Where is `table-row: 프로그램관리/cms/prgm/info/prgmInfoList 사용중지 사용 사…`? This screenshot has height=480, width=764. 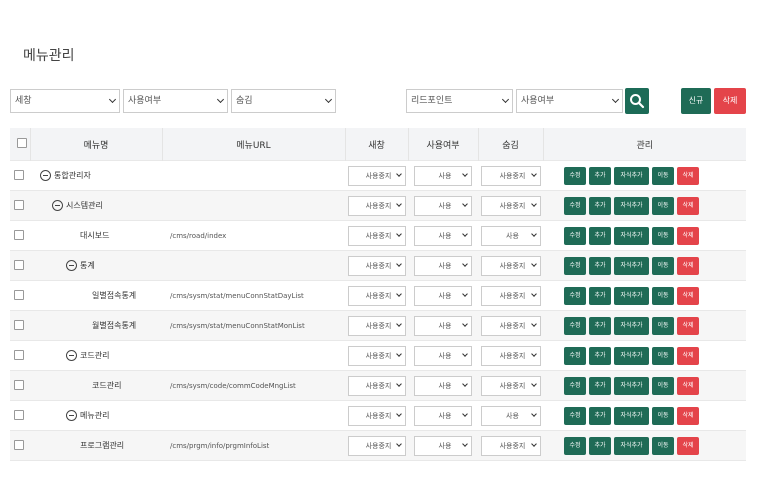 table-row: 프로그램관리/cms/prgm/info/prgmInfoList 사용중지 사용 사… is located at coordinates (378, 445).